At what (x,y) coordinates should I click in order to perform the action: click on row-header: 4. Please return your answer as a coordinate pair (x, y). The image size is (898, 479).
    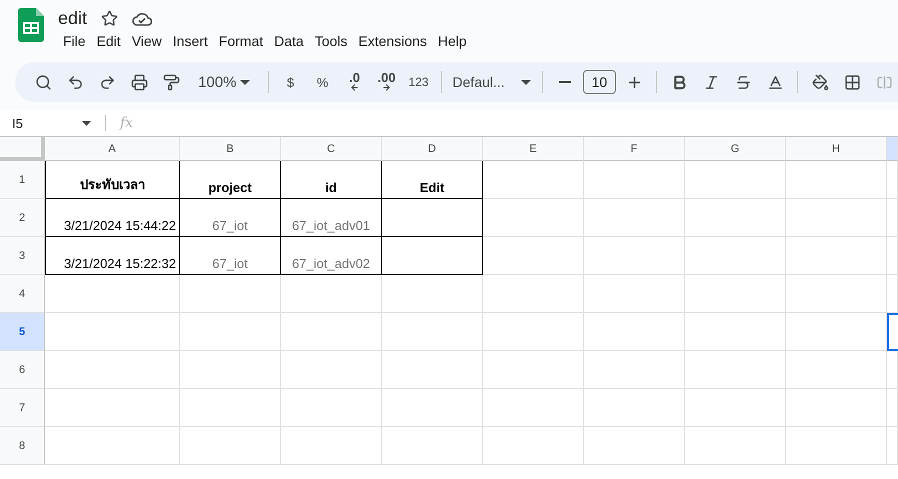
    Looking at the image, I should click on (22, 294).